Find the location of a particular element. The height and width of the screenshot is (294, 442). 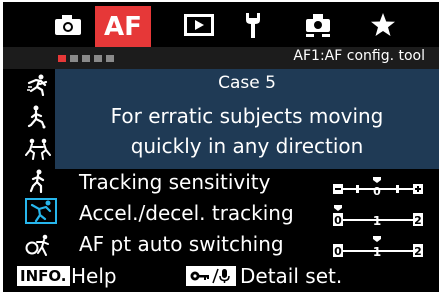

page-indicator-row: AF1:AF config. tool is located at coordinates (221, 58).